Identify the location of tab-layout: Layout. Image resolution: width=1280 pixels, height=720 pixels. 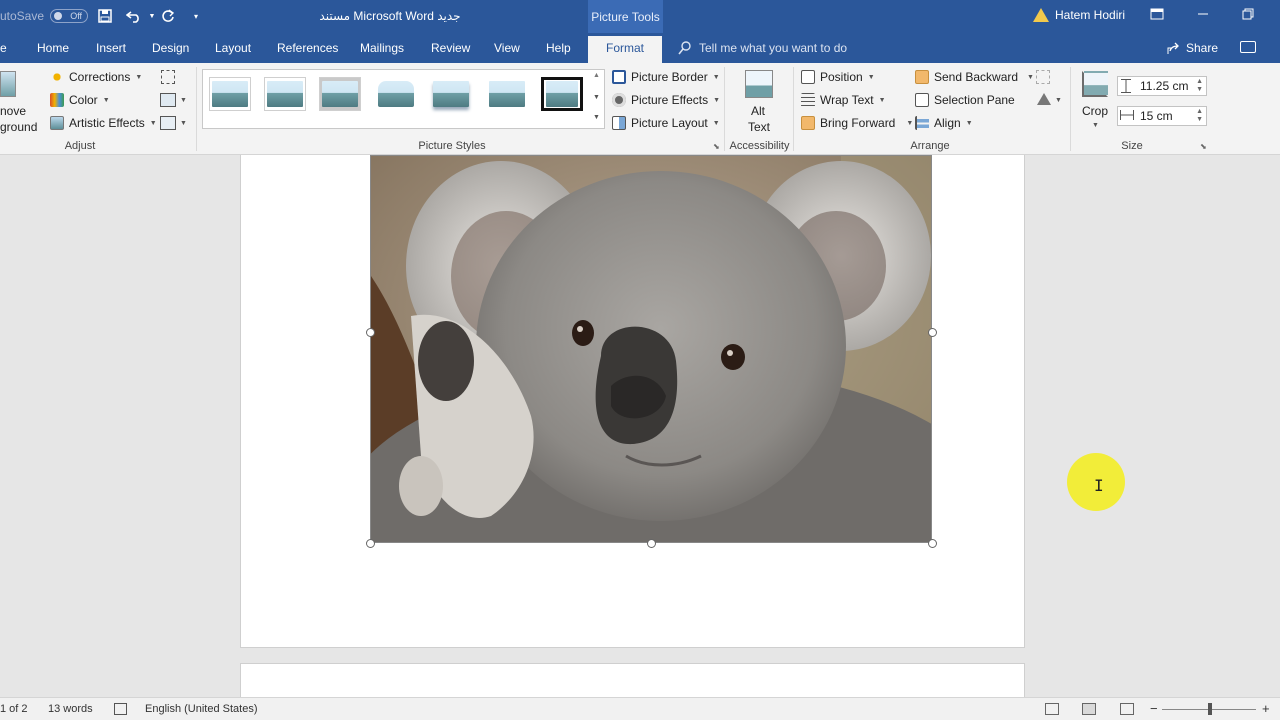
(233, 48).